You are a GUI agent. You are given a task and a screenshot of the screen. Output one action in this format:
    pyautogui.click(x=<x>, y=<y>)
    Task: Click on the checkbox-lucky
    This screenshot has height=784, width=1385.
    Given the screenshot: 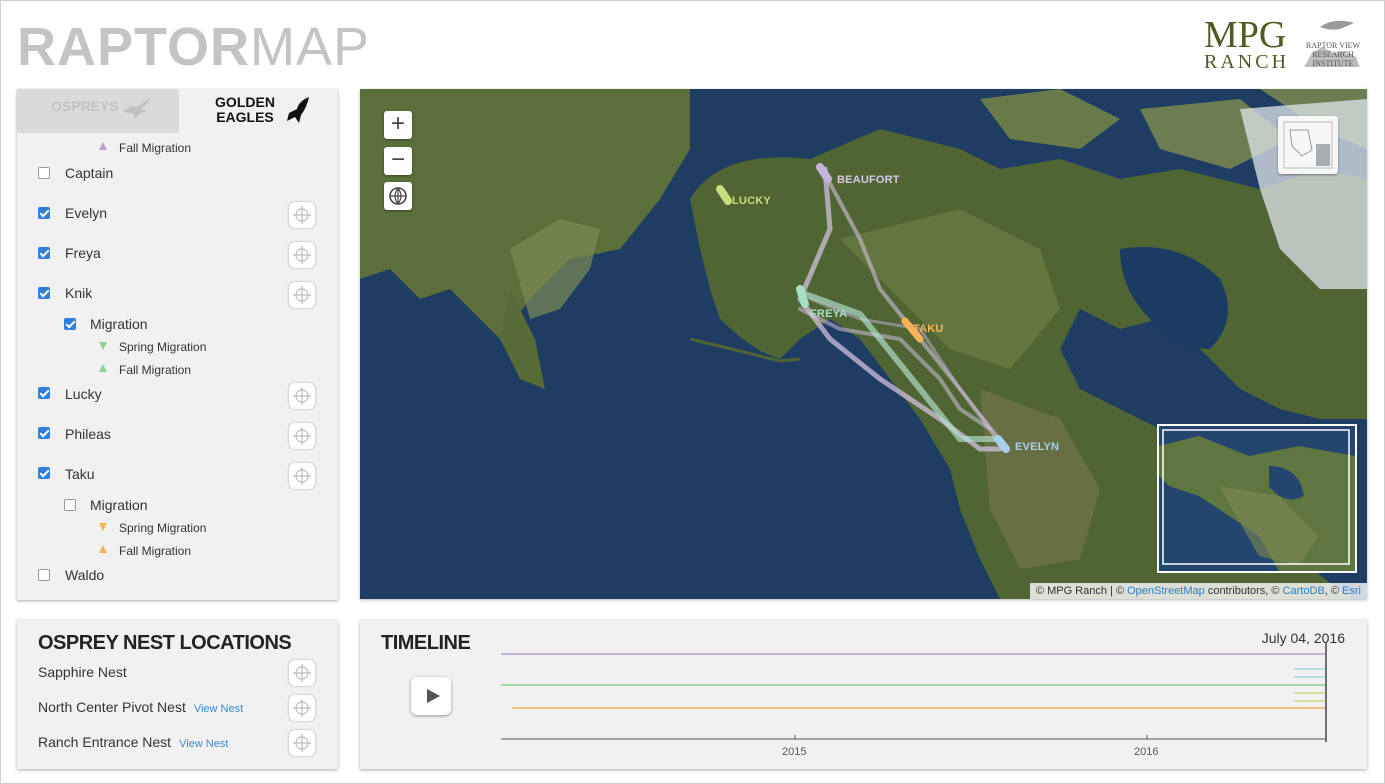 What is the action you would take?
    pyautogui.click(x=44, y=393)
    